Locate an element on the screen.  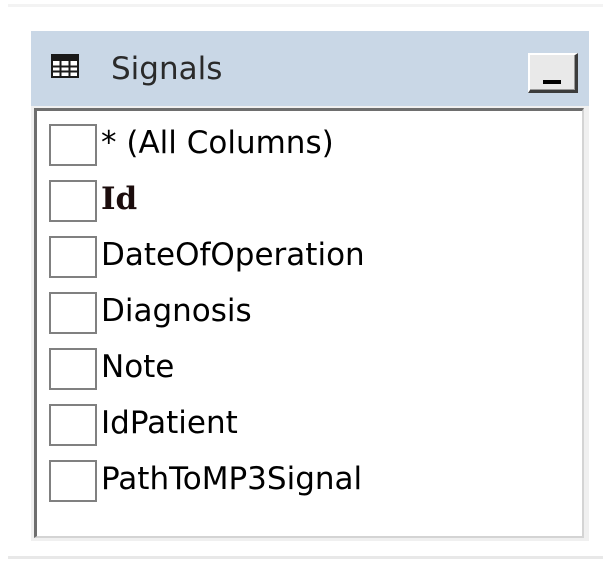
title-bar: Signals is located at coordinates (310, 68).